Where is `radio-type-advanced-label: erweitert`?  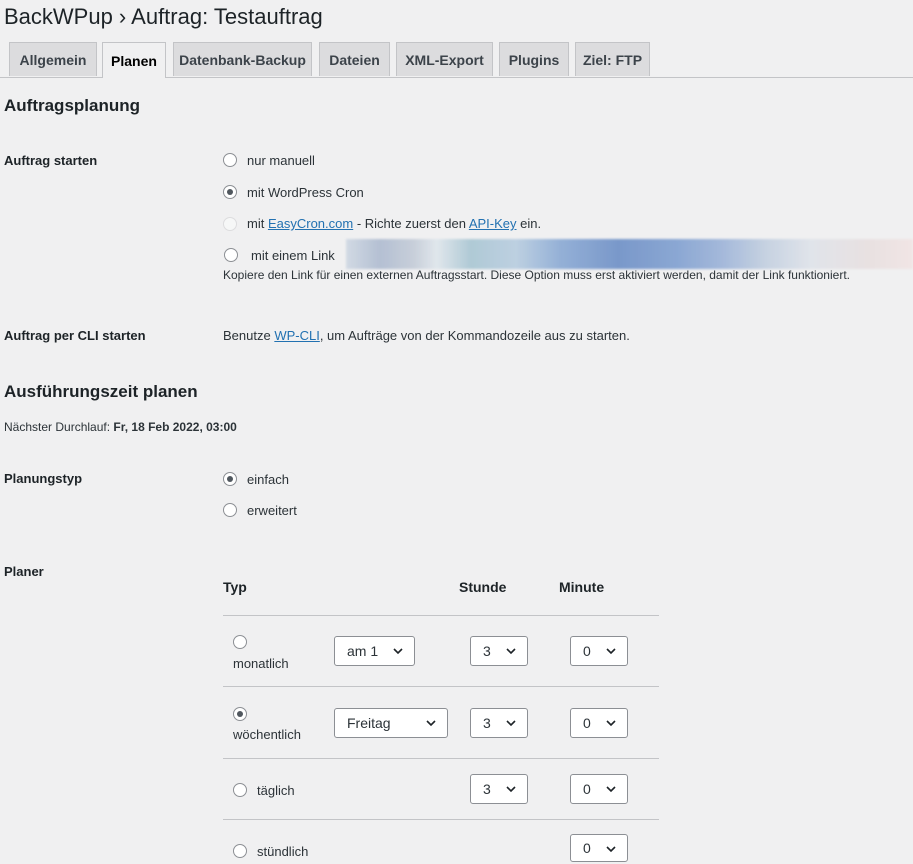
radio-type-advanced-label: erweitert is located at coordinates (272, 510).